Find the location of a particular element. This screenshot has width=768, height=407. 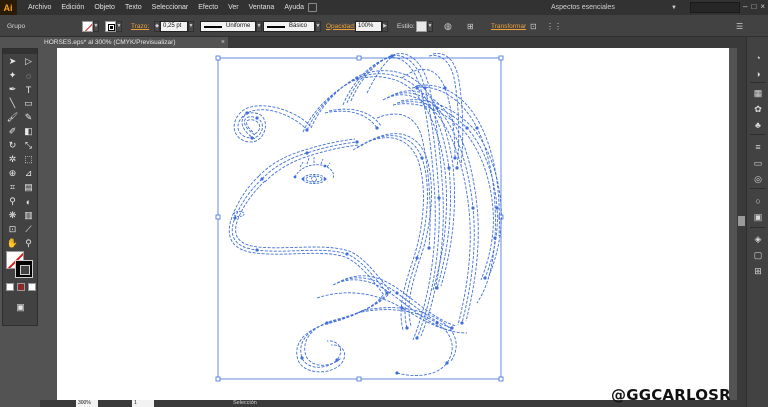

transform-link: Transformar is located at coordinates (508, 26).